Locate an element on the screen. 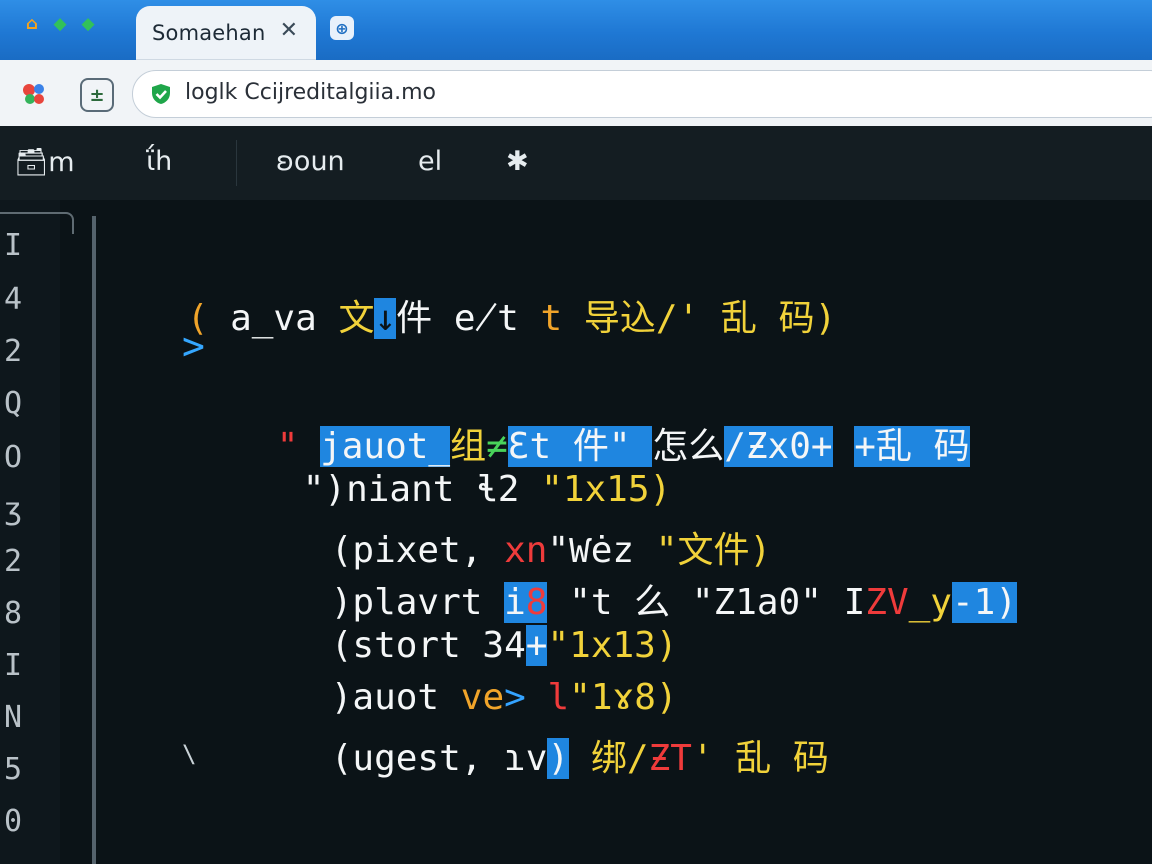 Image resolution: width=1152 pixels, height=864 pixels. home-icon: ⌂ is located at coordinates (32, 24).